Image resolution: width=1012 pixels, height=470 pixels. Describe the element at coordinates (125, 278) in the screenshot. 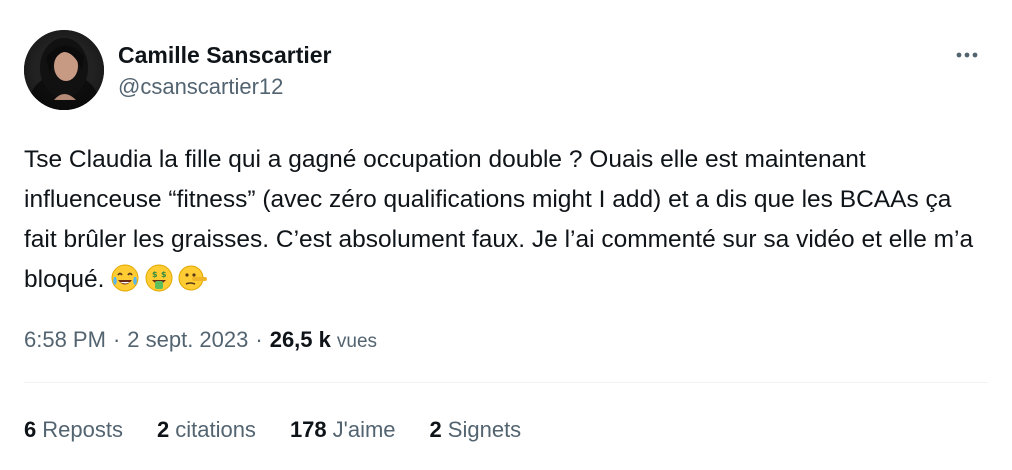

I see `face-with-tears-of-joy-icon` at that location.